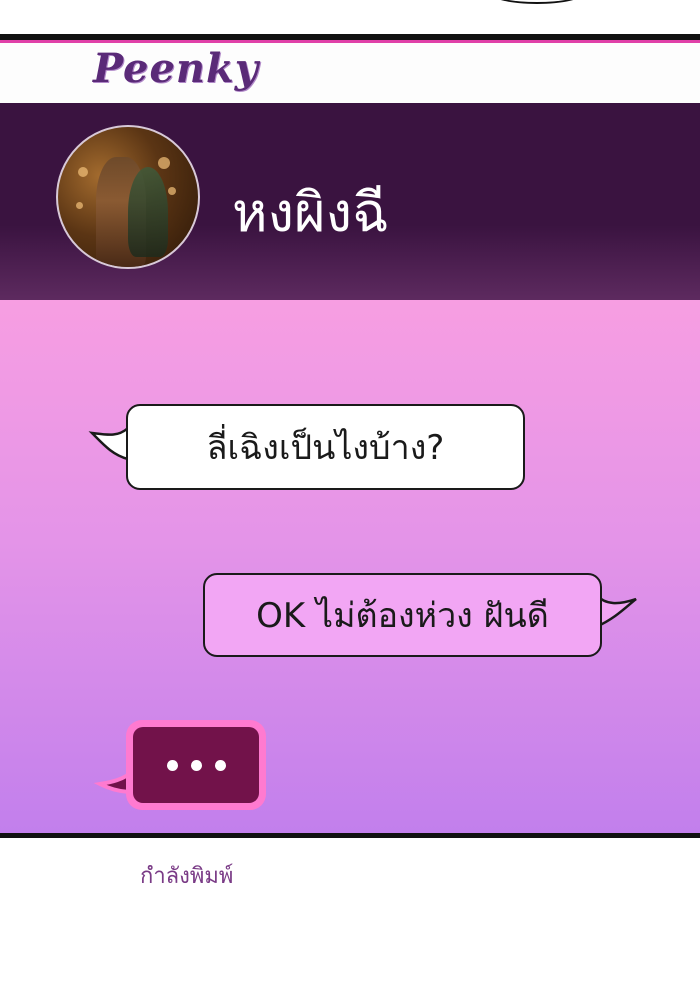  Describe the element at coordinates (148, 212) in the screenshot. I see `avatar-hair` at that location.